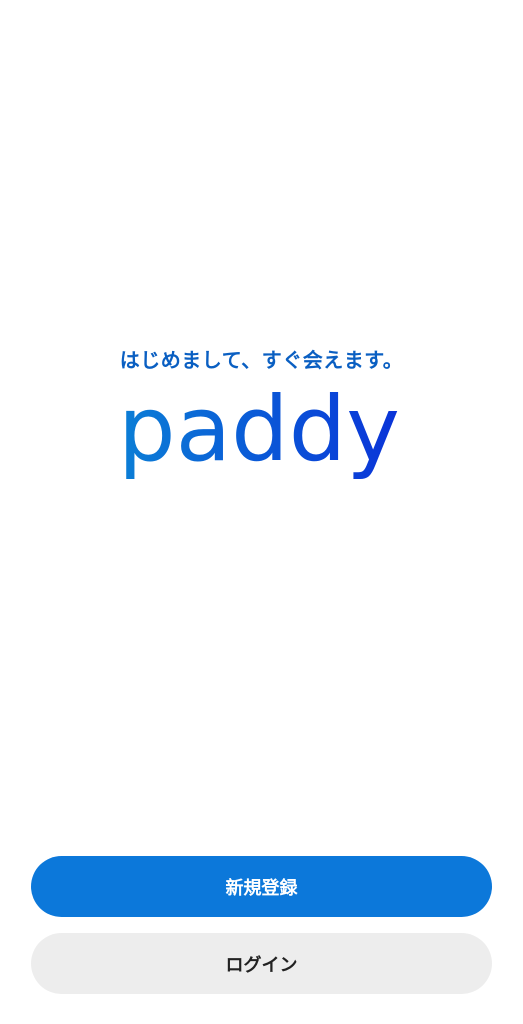  What do you see at coordinates (259, 437) in the screenshot?
I see `logo-text: paddy` at bounding box center [259, 437].